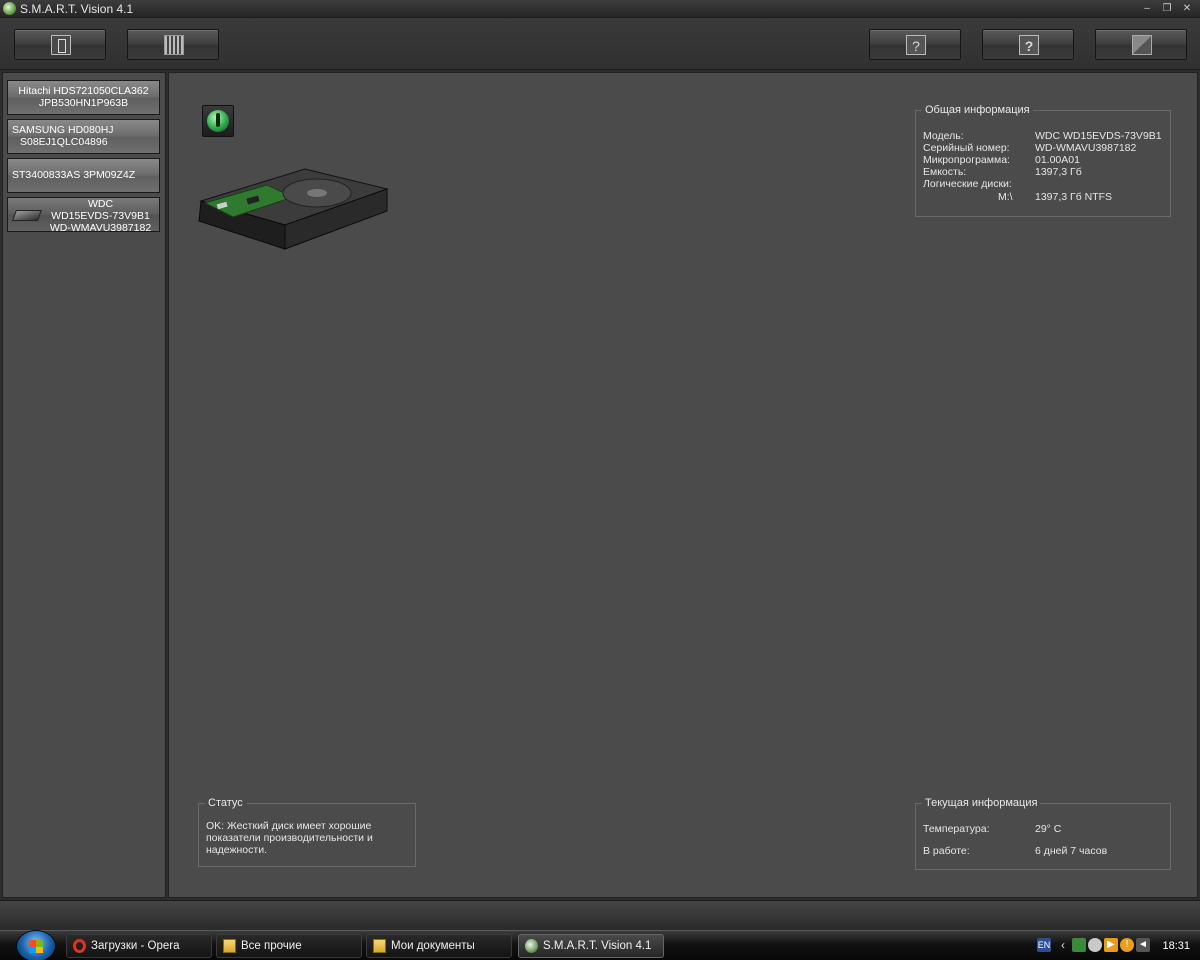 This screenshot has width=1200, height=960. Describe the element at coordinates (135, 946) in the screenshot. I see `task-label: Загрузки - Opera` at that location.